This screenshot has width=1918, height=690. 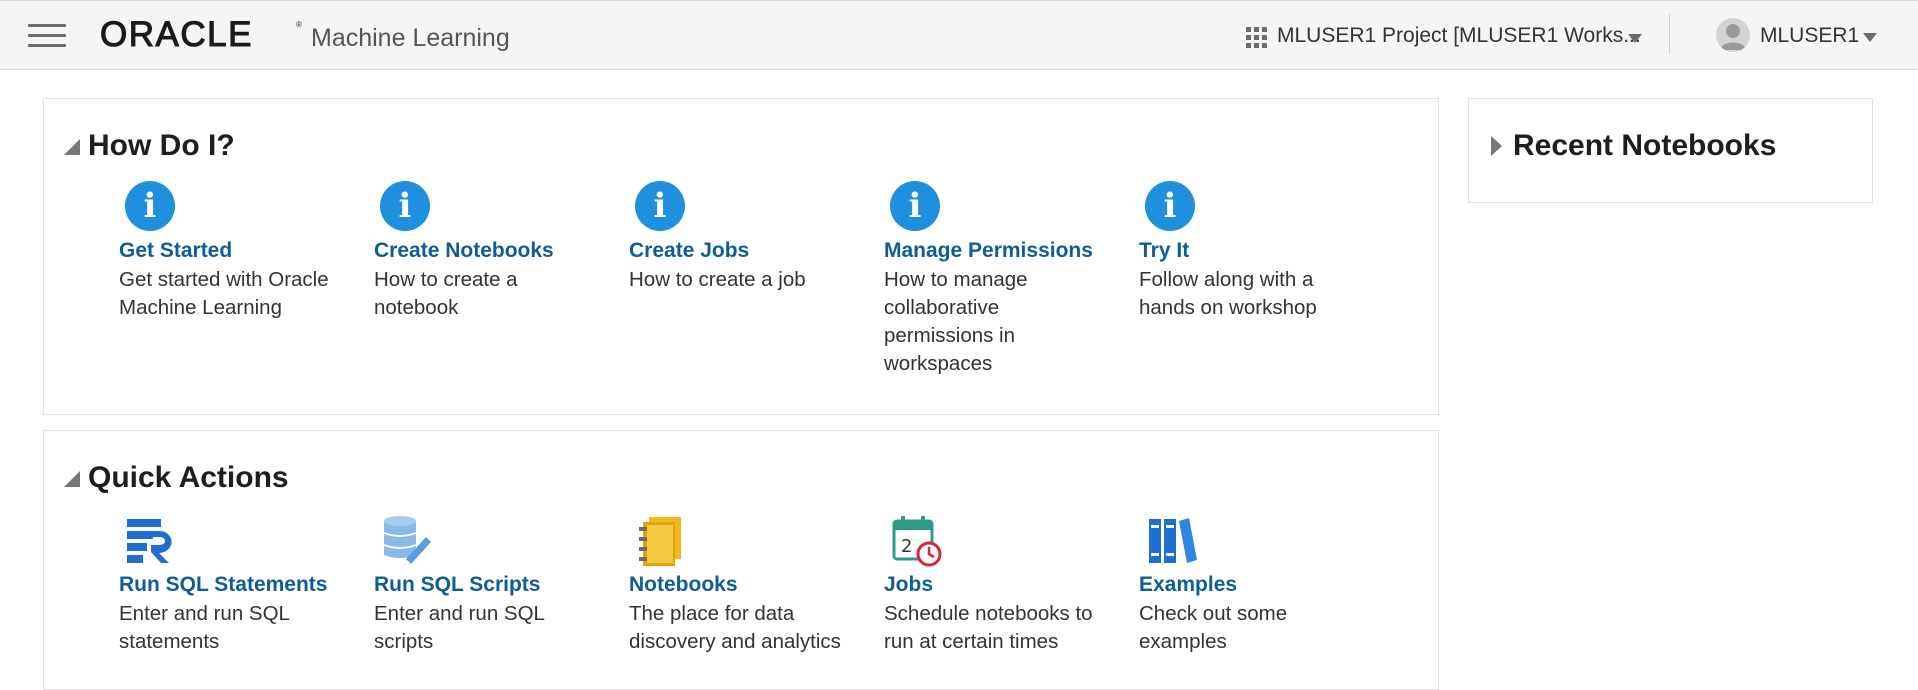 I want to click on card-title: Jobs, so click(x=908, y=585).